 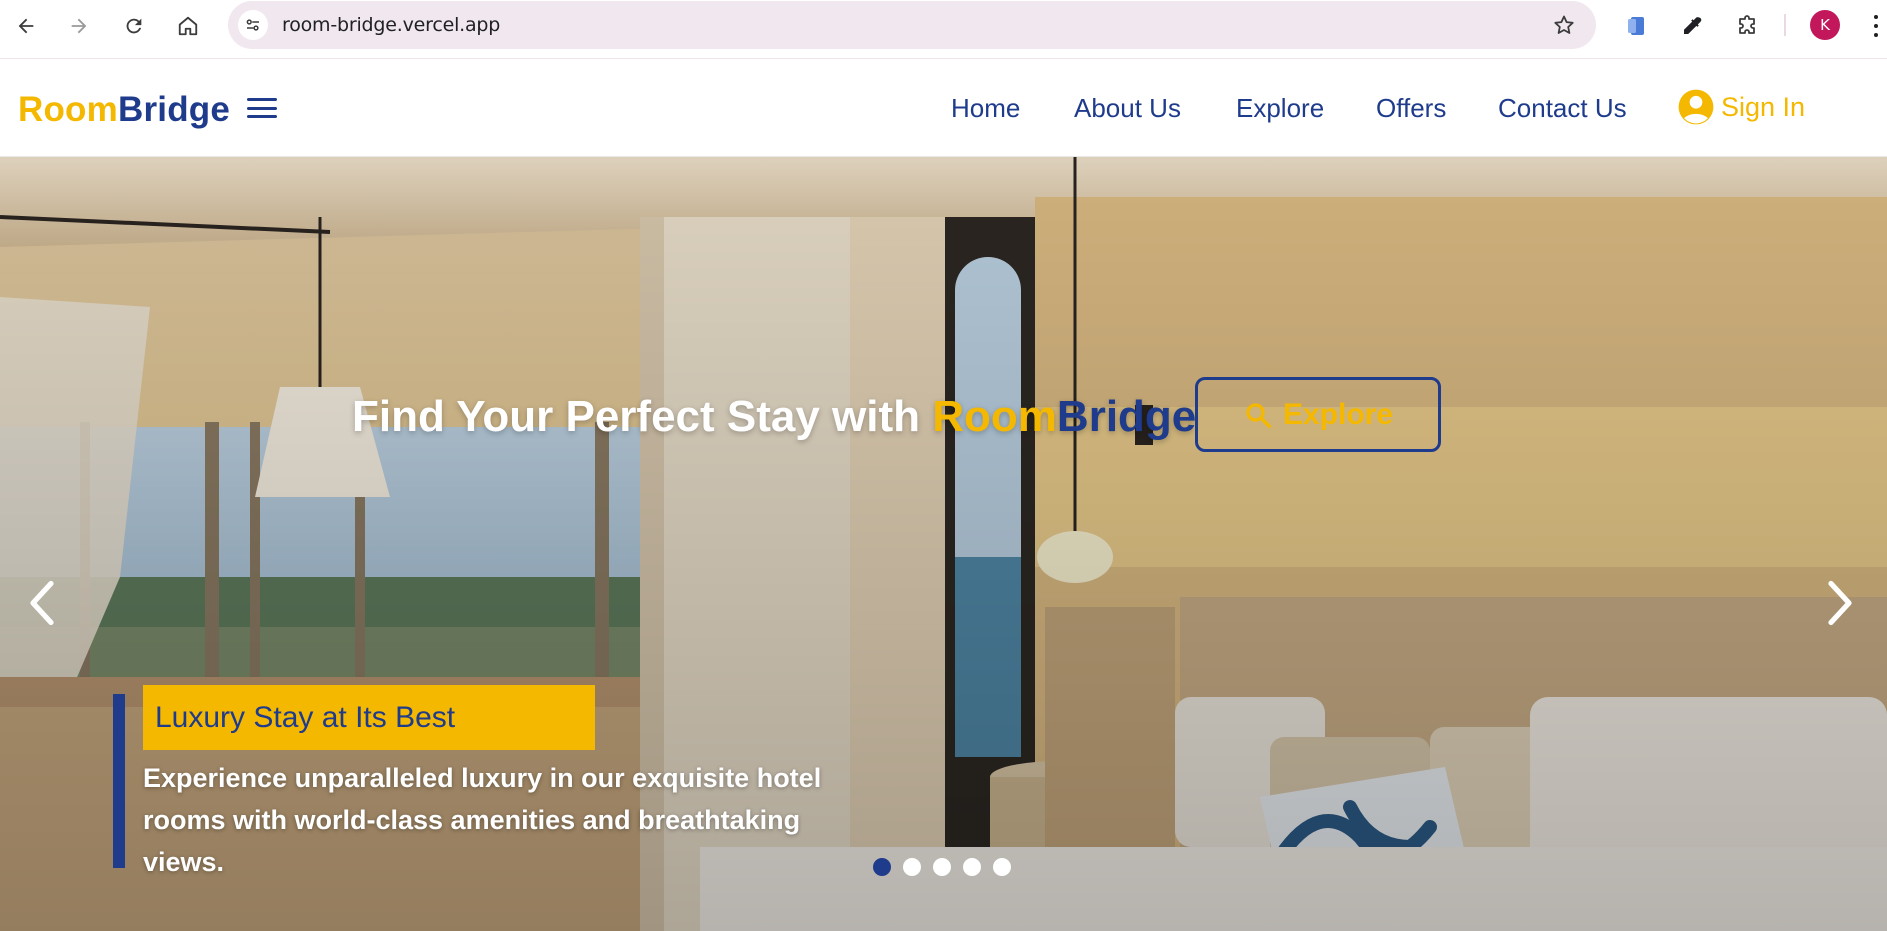 I want to click on chevron-right-icon, so click(x=1840, y=603).